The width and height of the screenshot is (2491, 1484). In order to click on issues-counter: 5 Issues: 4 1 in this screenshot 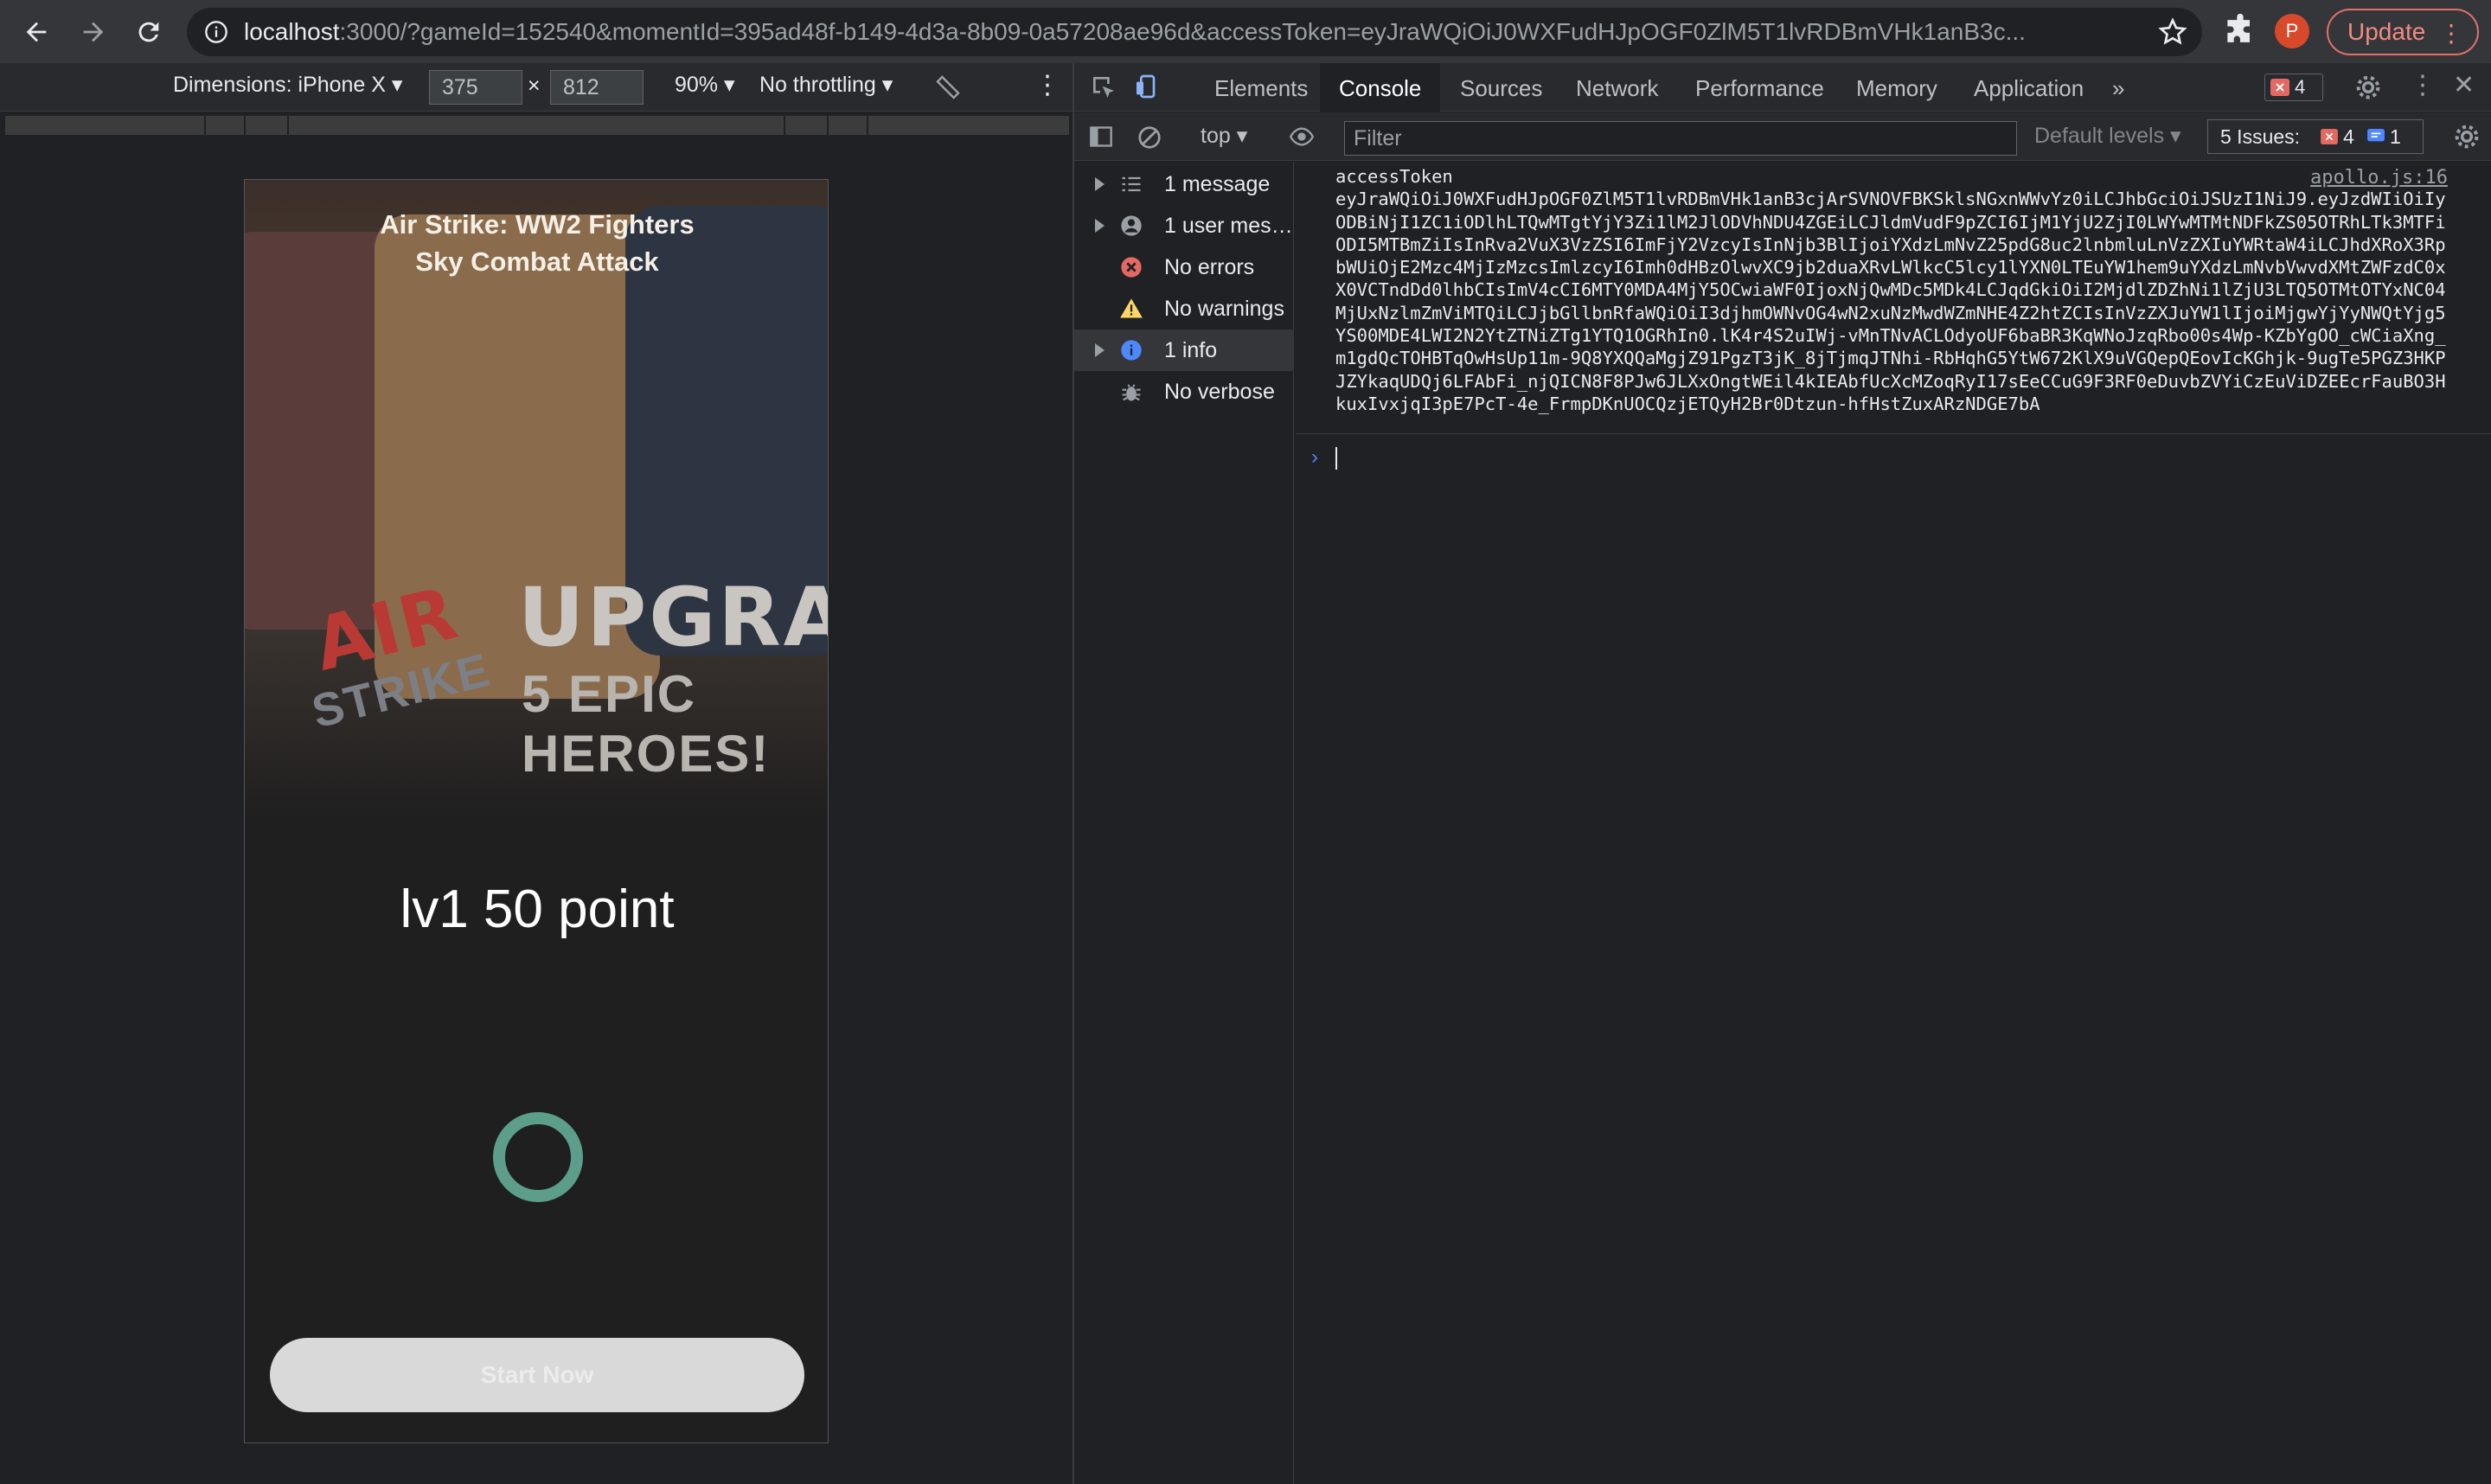, I will do `click(2315, 136)`.